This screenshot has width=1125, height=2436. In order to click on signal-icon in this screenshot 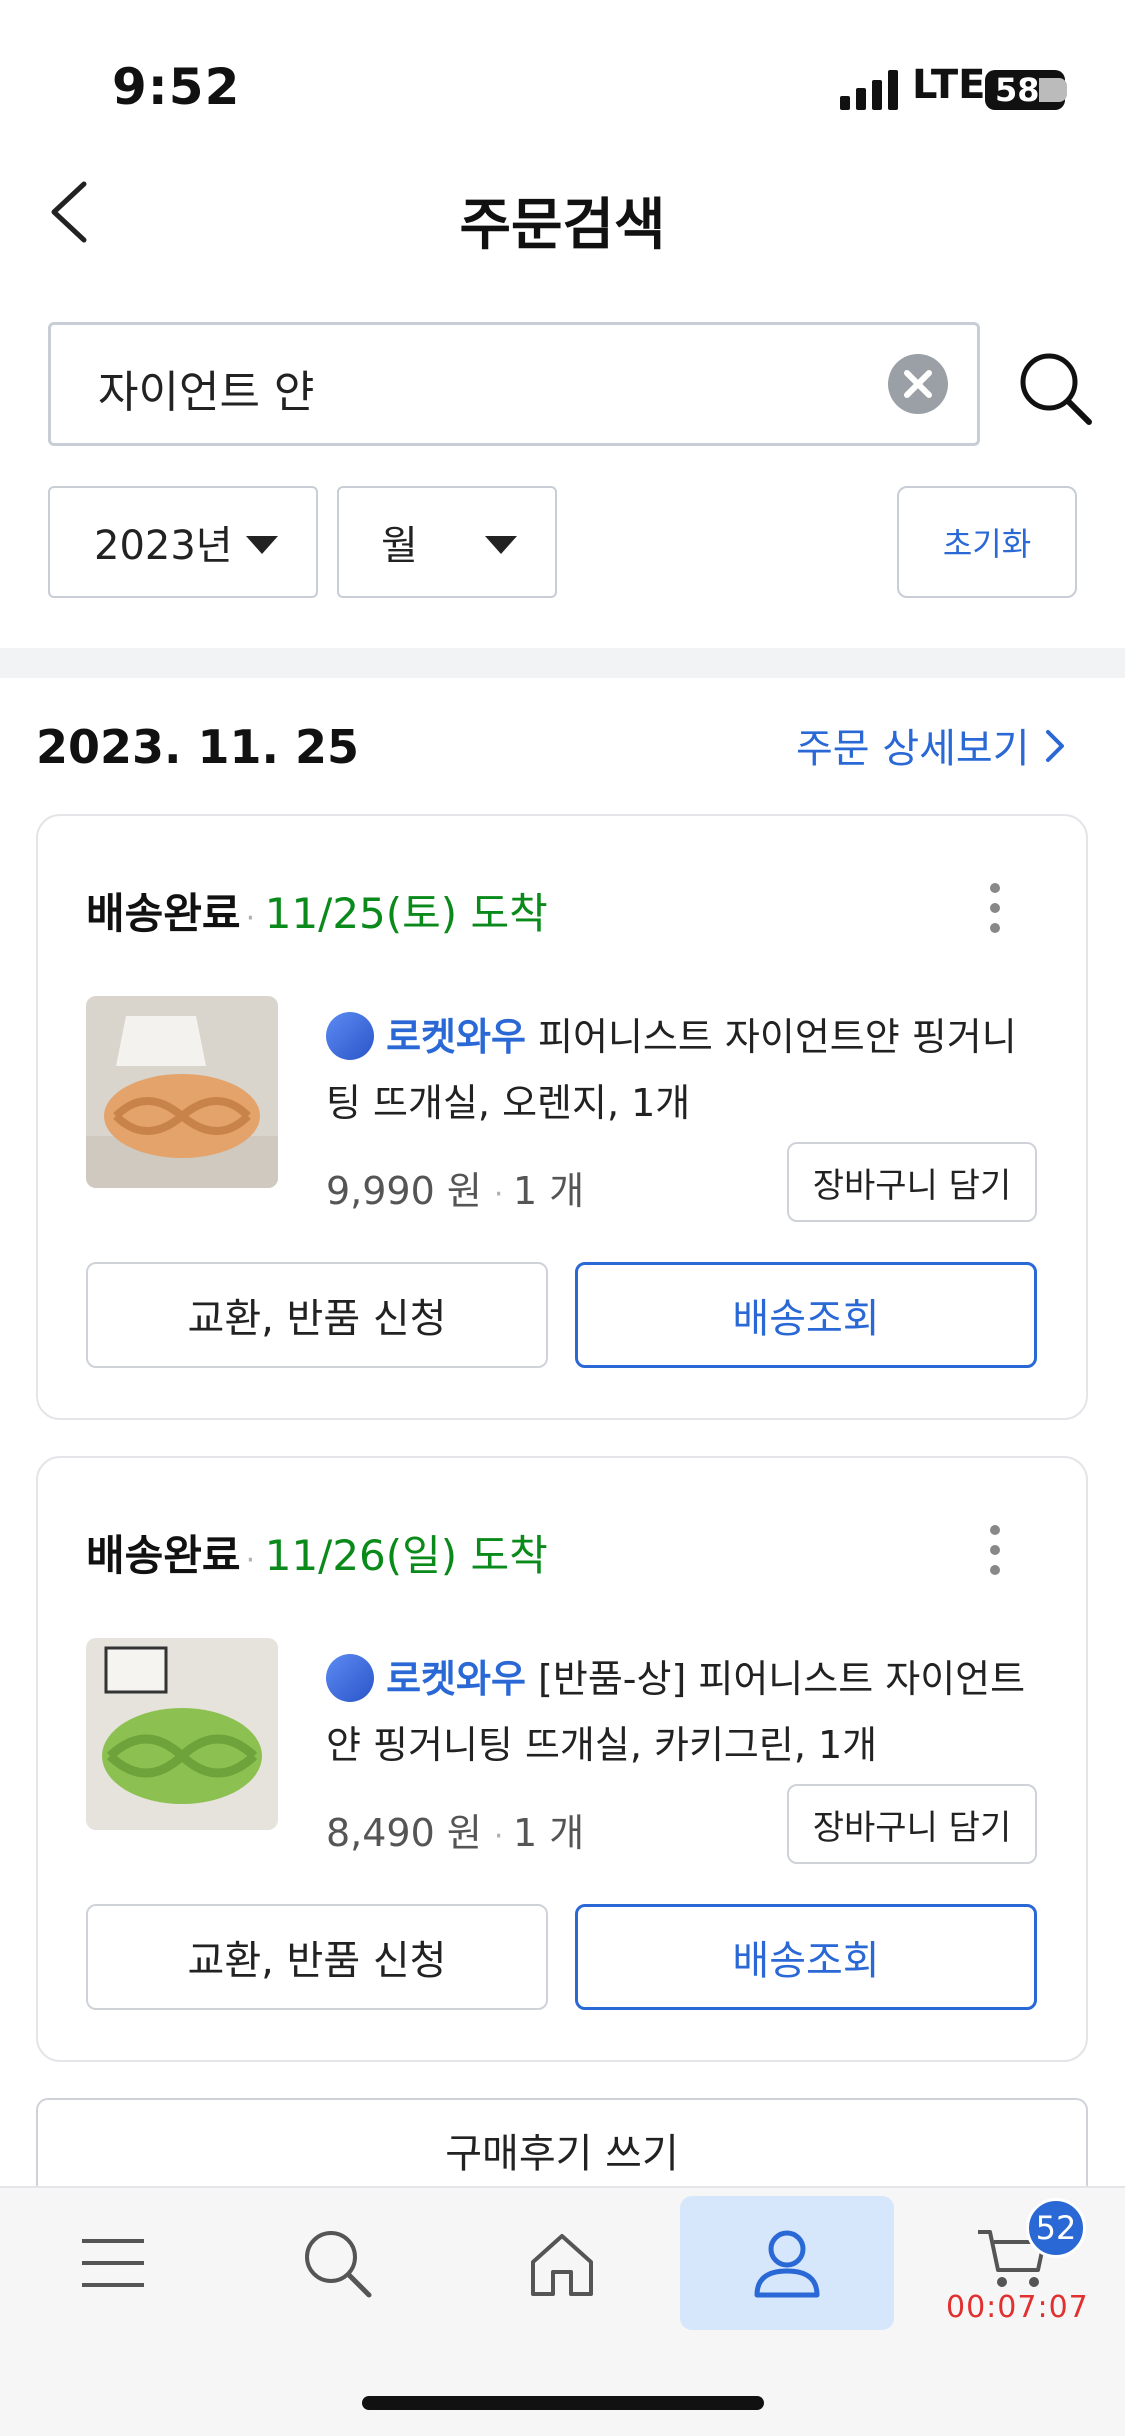, I will do `click(869, 90)`.